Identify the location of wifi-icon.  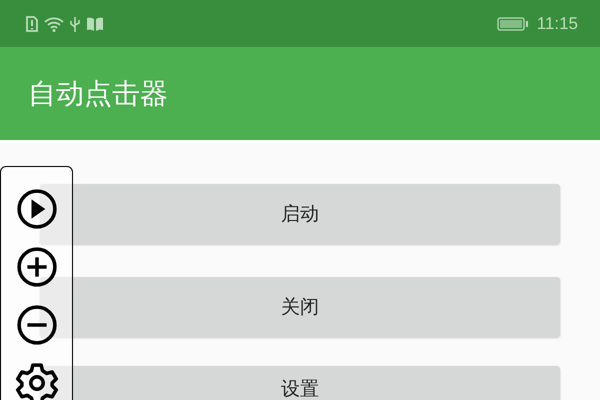
(54, 24).